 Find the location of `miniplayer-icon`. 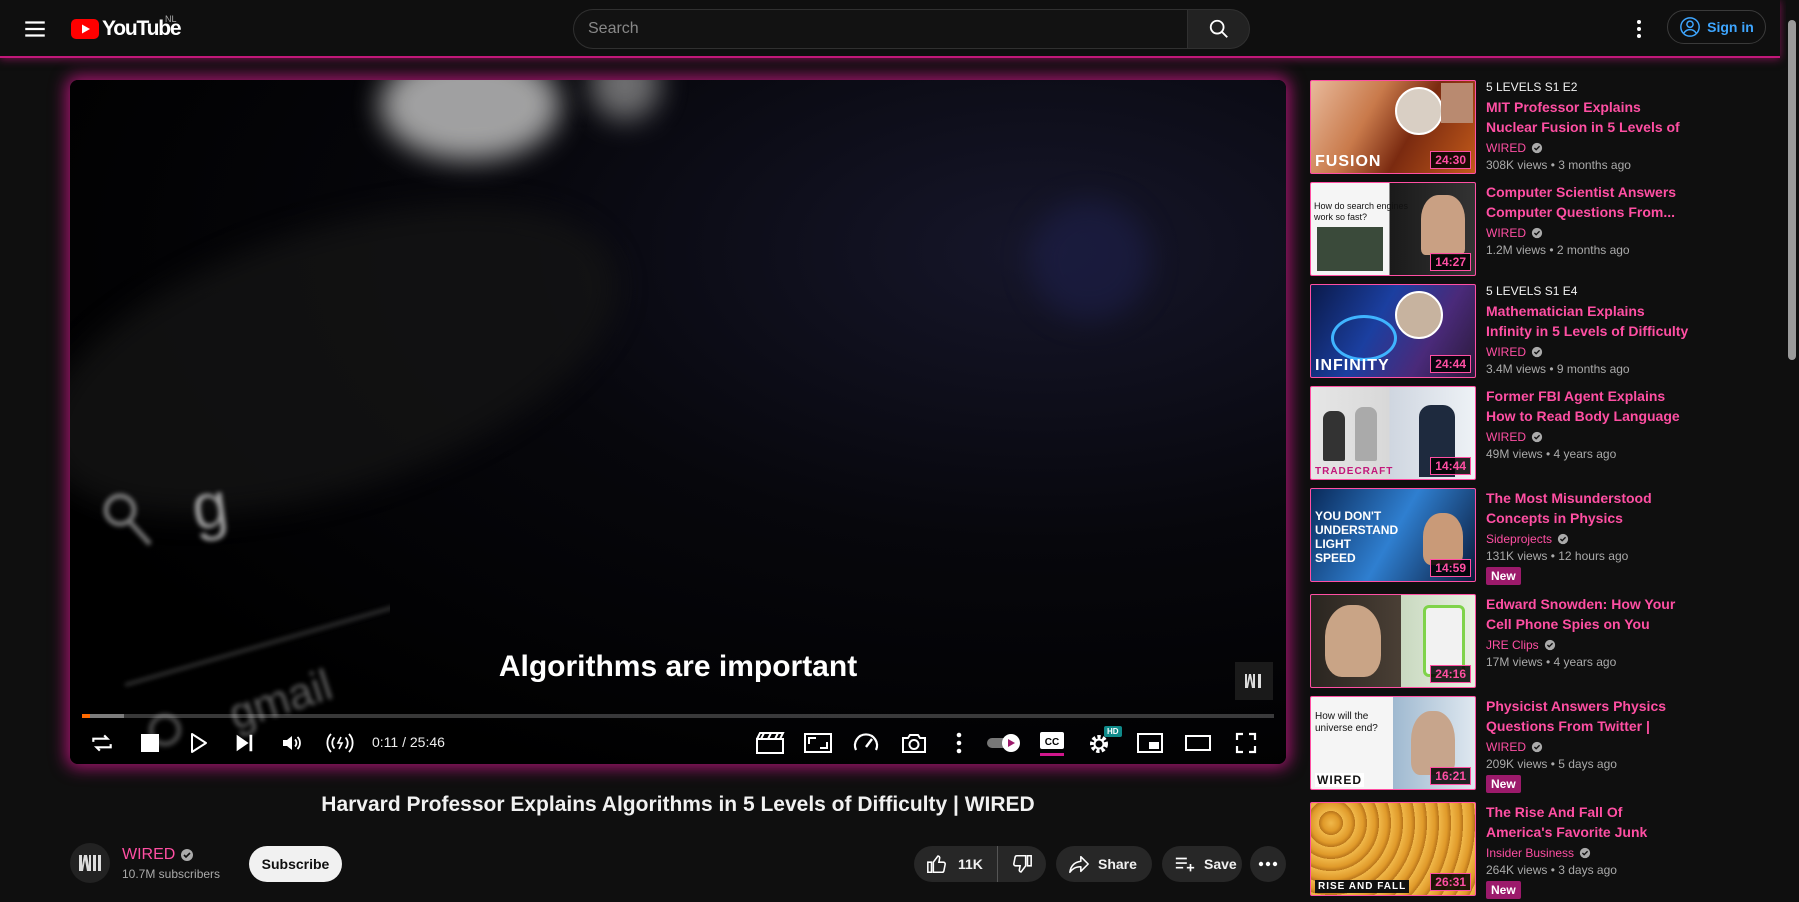

miniplayer-icon is located at coordinates (1150, 743).